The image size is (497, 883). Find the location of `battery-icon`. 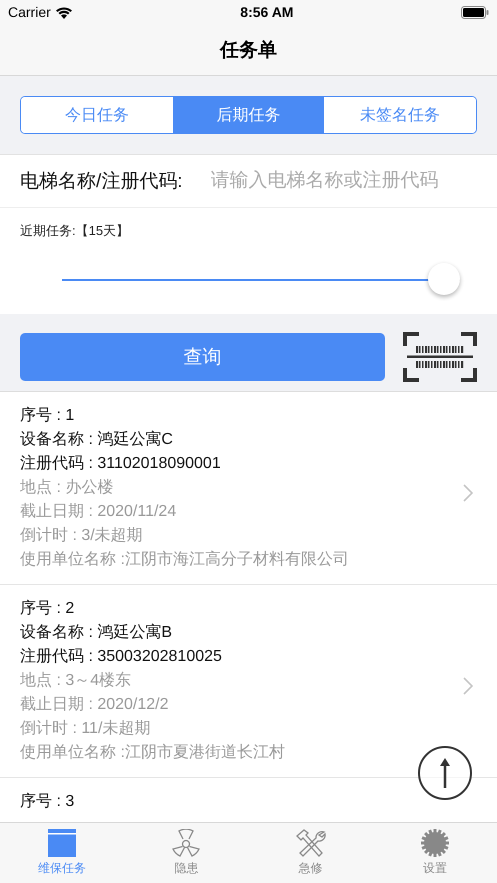

battery-icon is located at coordinates (474, 12).